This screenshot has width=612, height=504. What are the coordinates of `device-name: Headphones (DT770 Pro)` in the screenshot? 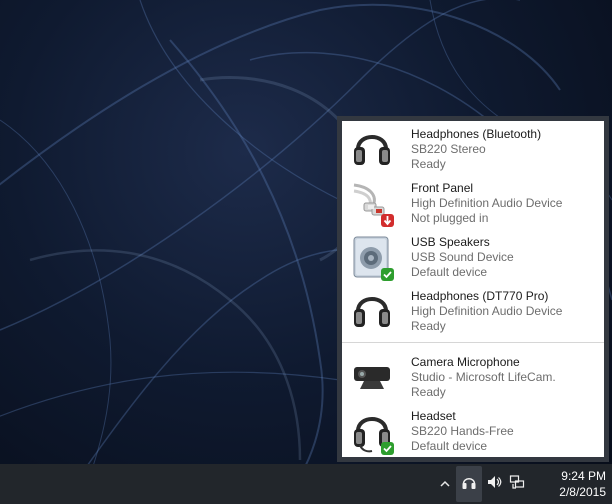 It's located at (480, 296).